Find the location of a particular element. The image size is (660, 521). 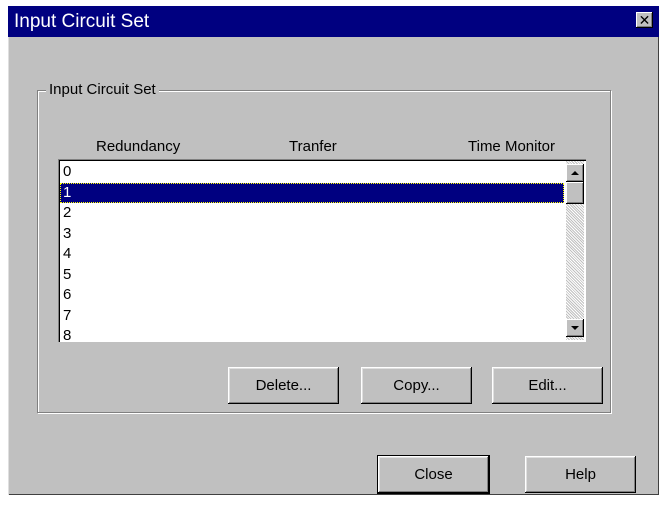

close-button: Close is located at coordinates (433, 474).